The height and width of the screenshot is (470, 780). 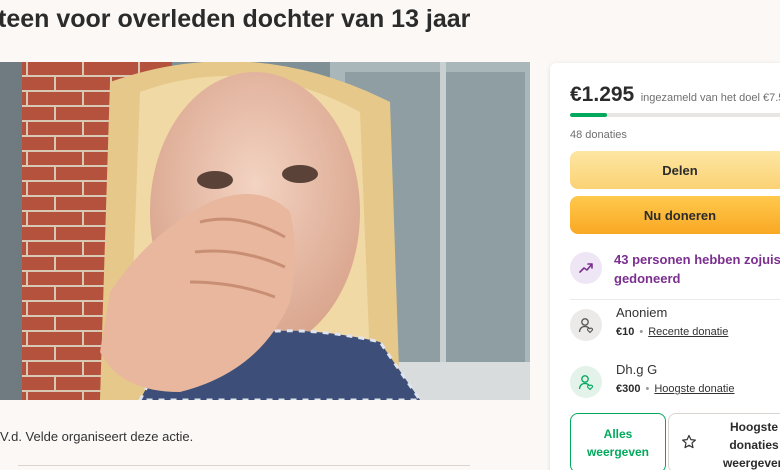 I want to click on recent-donation-link: Recente donatie, so click(x=688, y=332).